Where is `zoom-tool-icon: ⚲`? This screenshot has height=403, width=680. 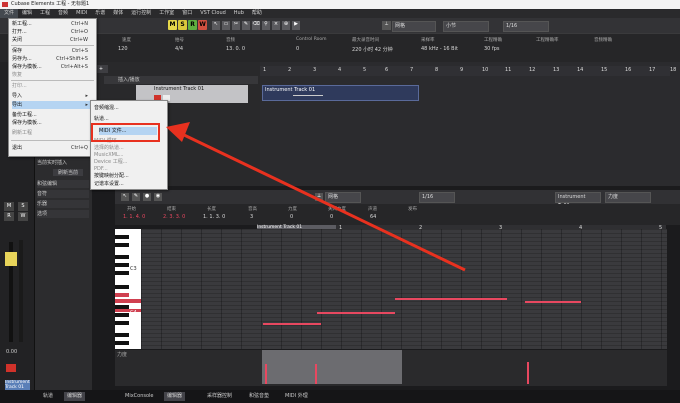
zoom-tool-icon: ⚲ is located at coordinates (266, 25).